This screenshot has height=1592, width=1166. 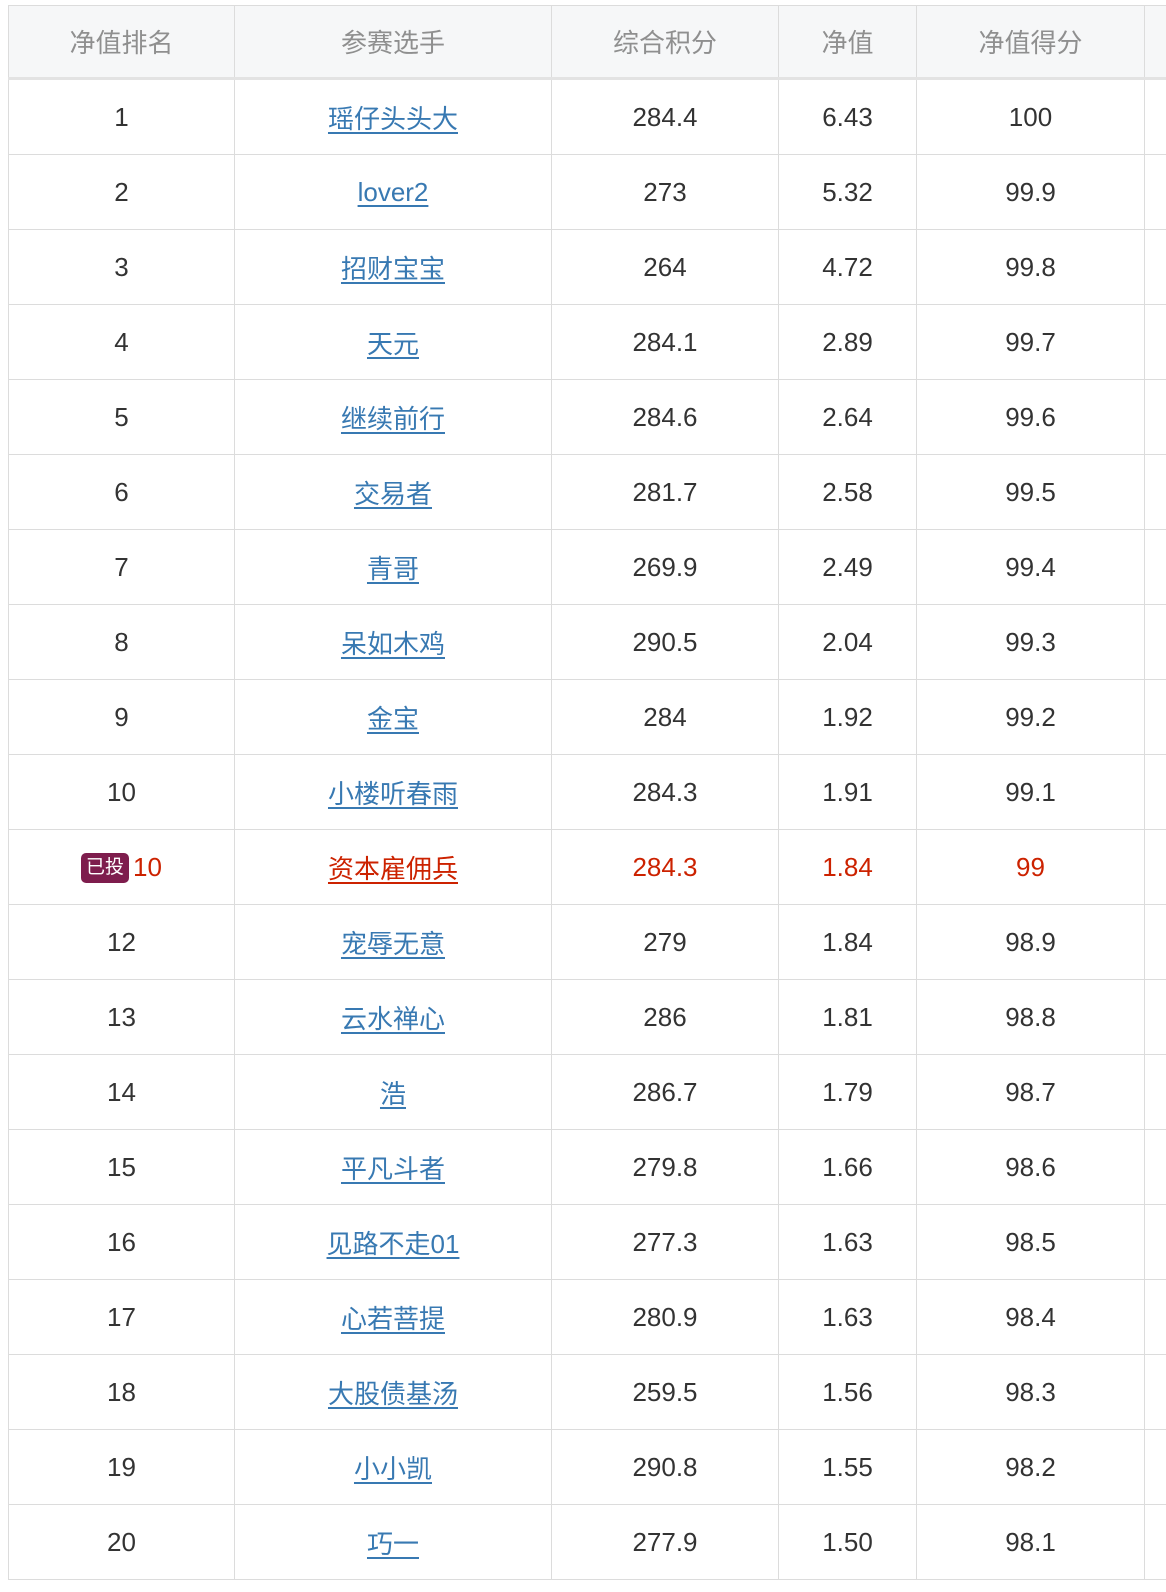 What do you see at coordinates (393, 944) in the screenshot?
I see `player-link: 宠辱无意` at bounding box center [393, 944].